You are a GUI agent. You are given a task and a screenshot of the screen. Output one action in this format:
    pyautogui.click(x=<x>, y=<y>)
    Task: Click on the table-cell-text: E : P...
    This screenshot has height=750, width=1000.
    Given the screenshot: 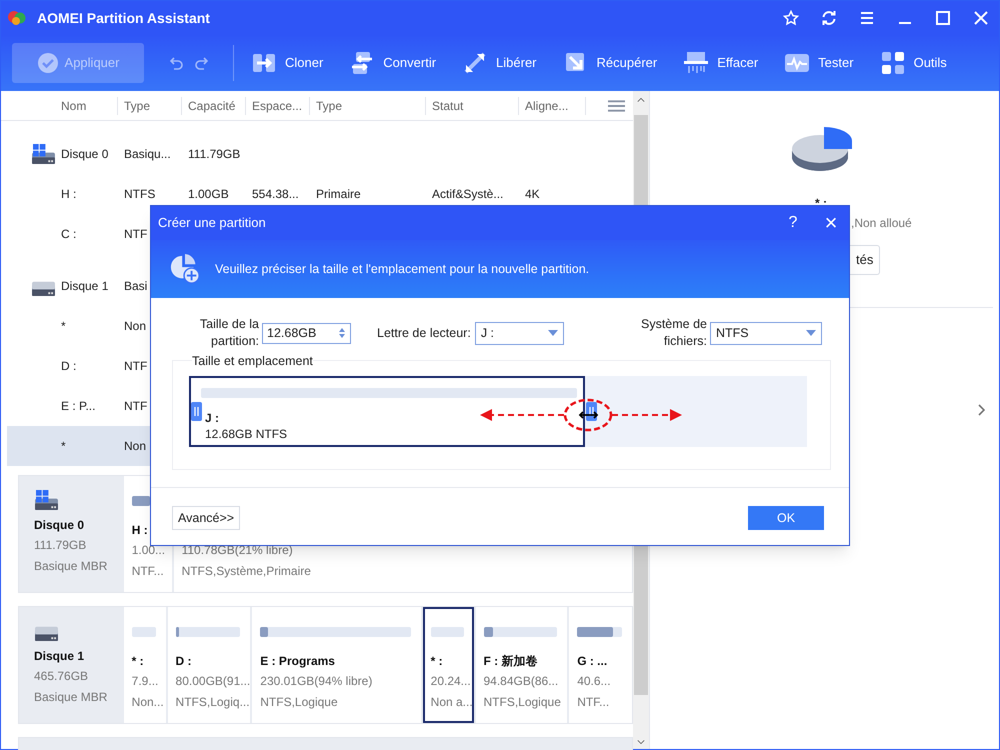 What is the action you would take?
    pyautogui.click(x=78, y=406)
    